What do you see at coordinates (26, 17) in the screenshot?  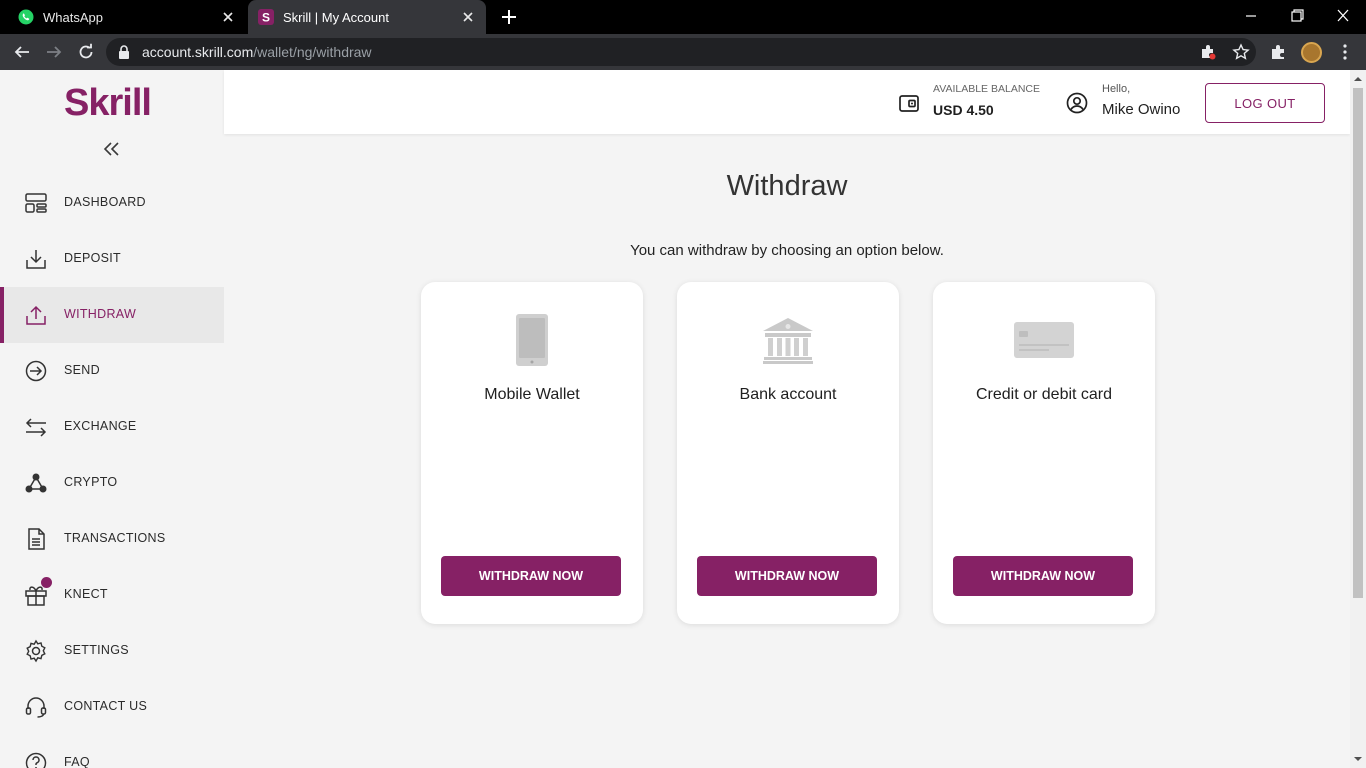 I see `whatsapp-icon` at bounding box center [26, 17].